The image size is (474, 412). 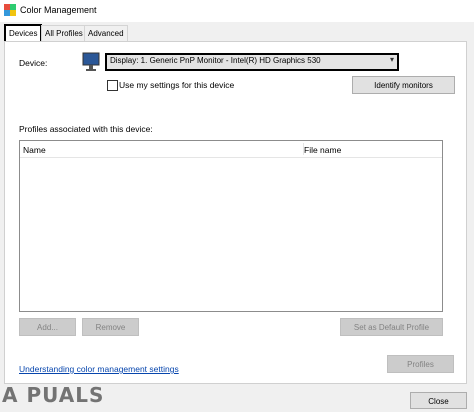 I want to click on close-button: Close, so click(x=438, y=400).